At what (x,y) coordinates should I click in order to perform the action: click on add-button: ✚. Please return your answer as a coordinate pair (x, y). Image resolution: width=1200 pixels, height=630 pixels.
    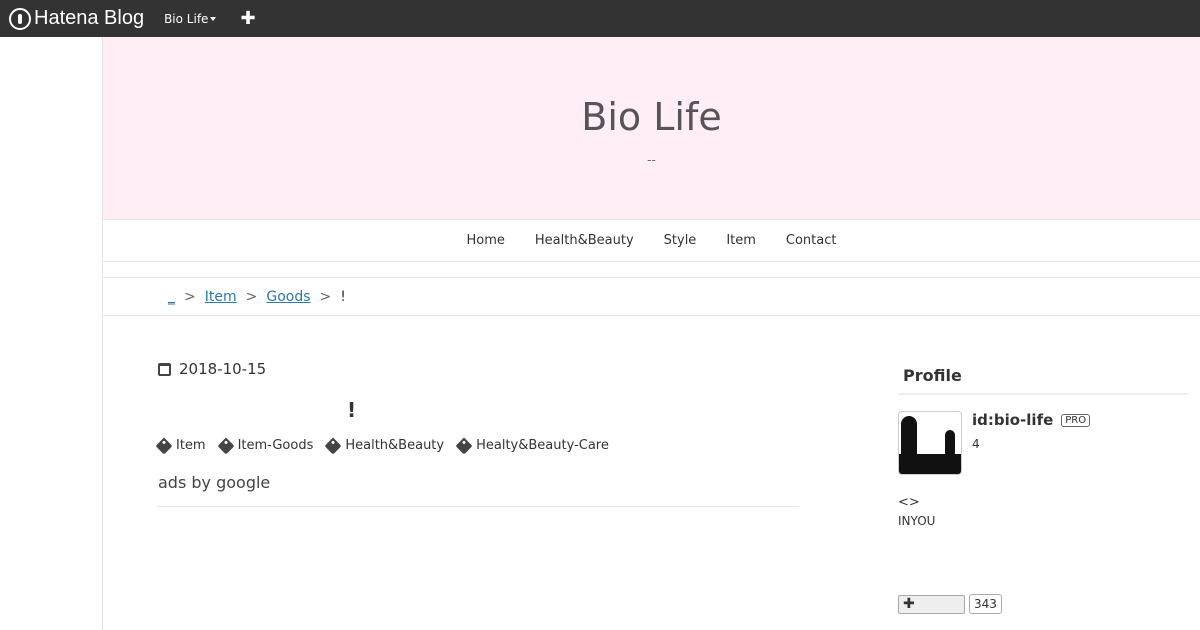
    Looking at the image, I should click on (247, 18).